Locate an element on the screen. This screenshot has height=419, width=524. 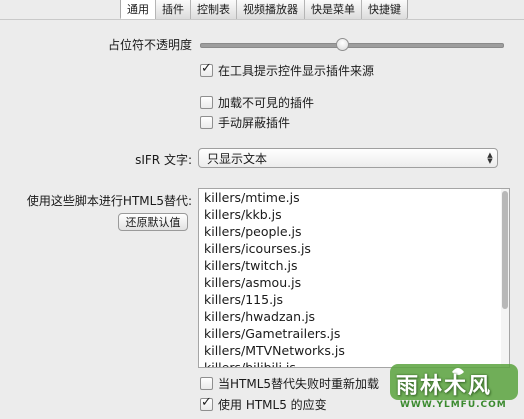
script-list-item: killers/people.js is located at coordinates (354, 231).